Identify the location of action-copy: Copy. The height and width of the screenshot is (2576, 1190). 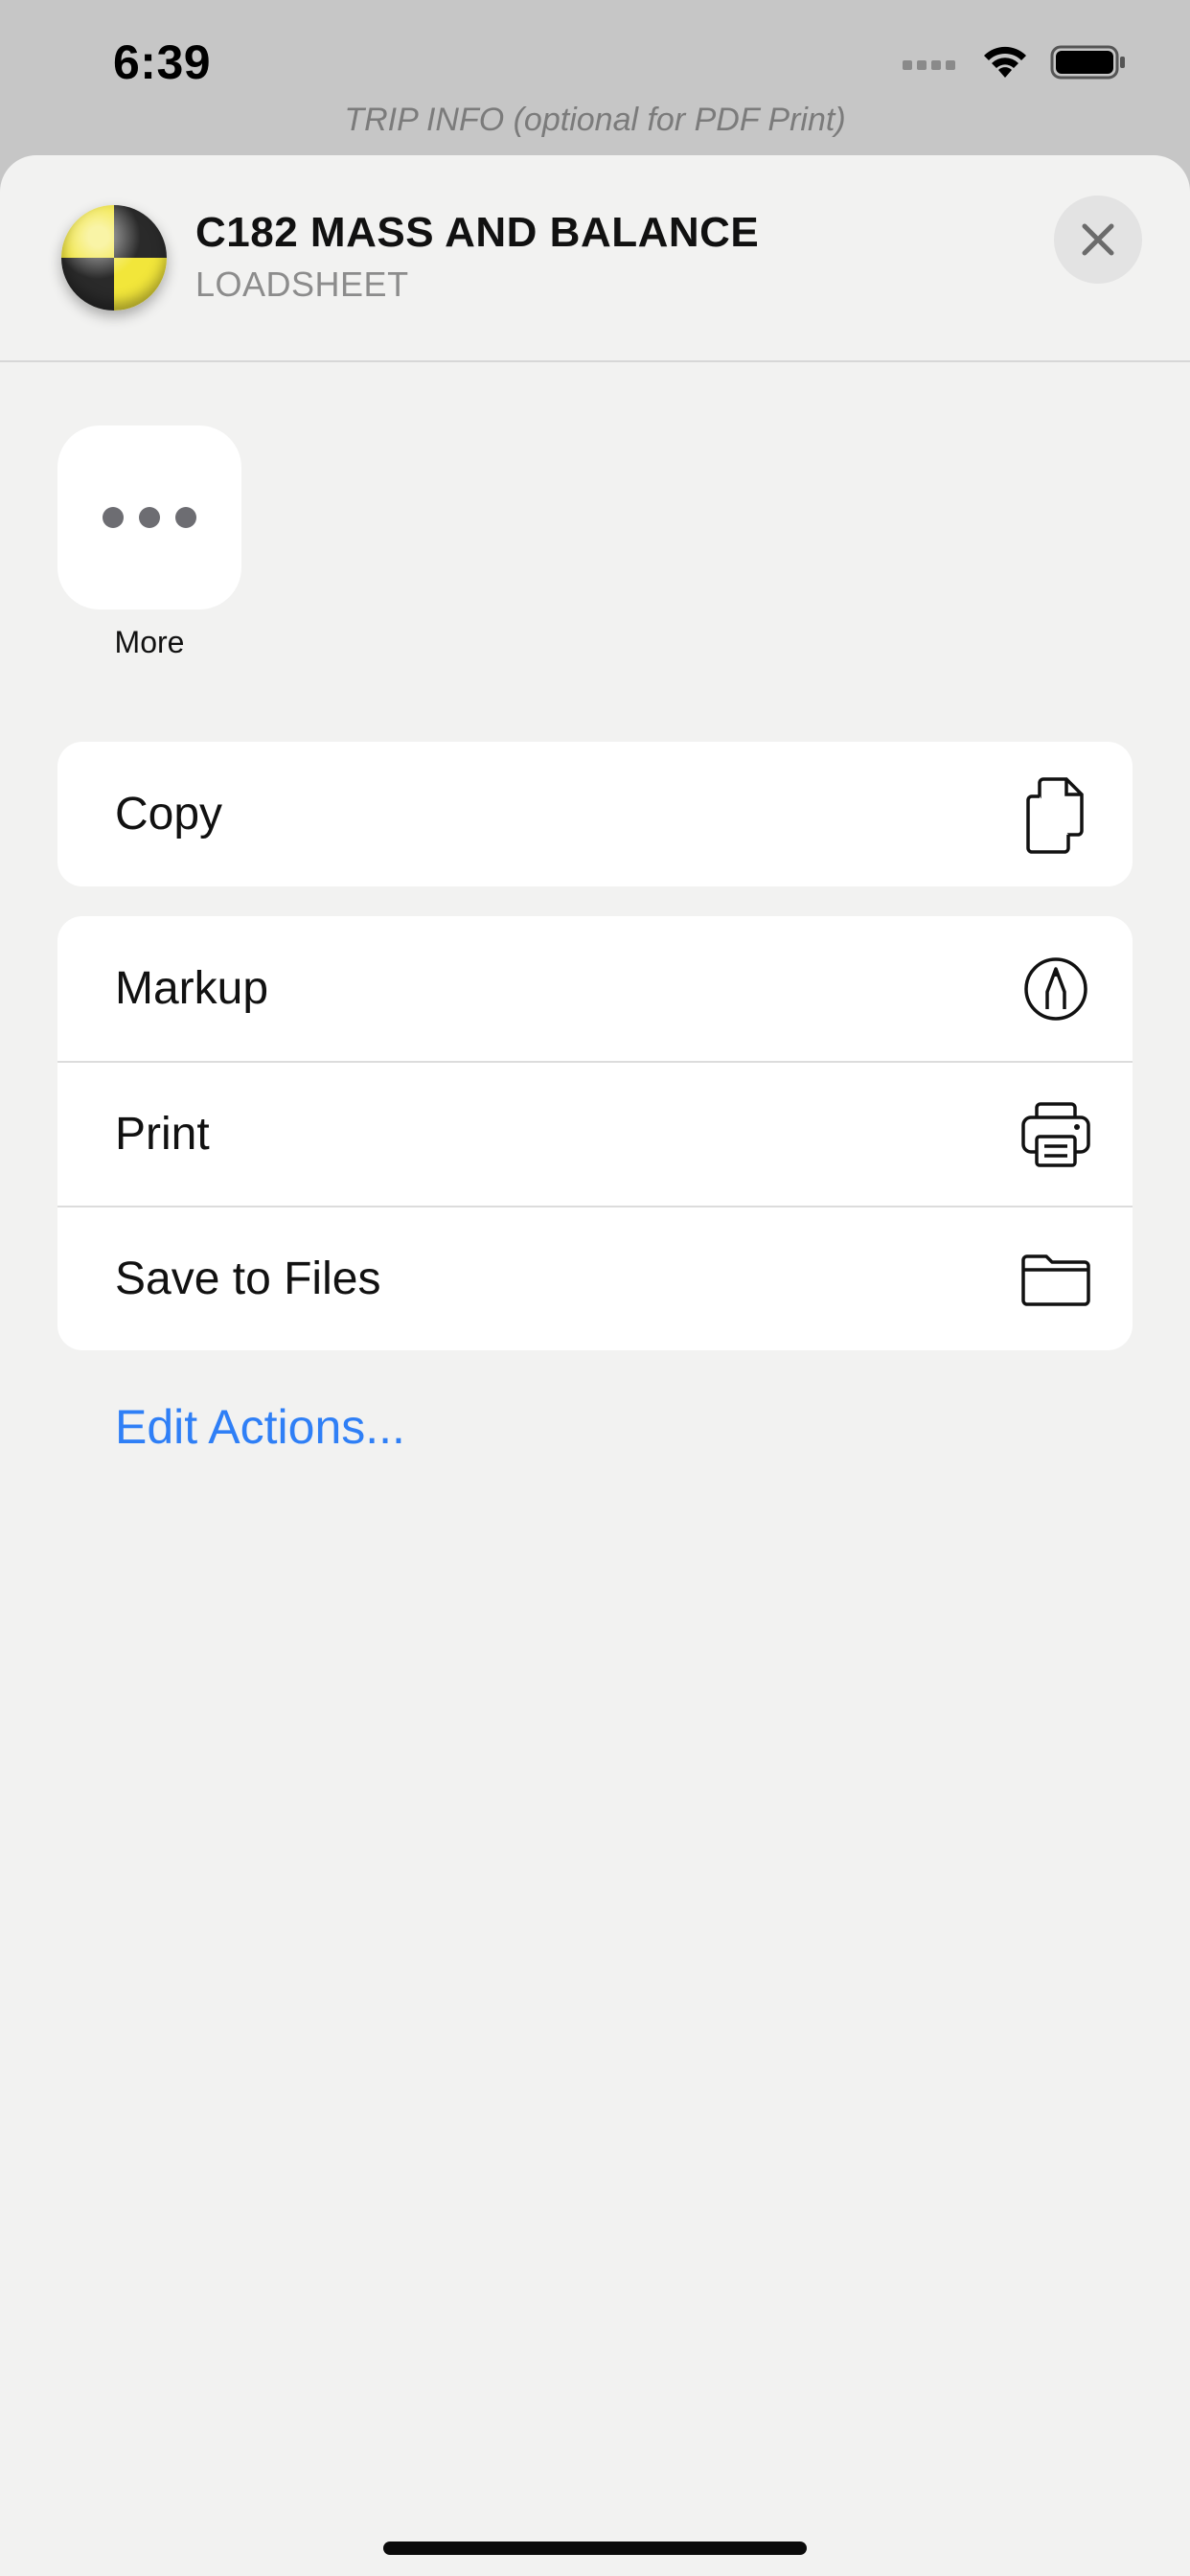
(595, 814).